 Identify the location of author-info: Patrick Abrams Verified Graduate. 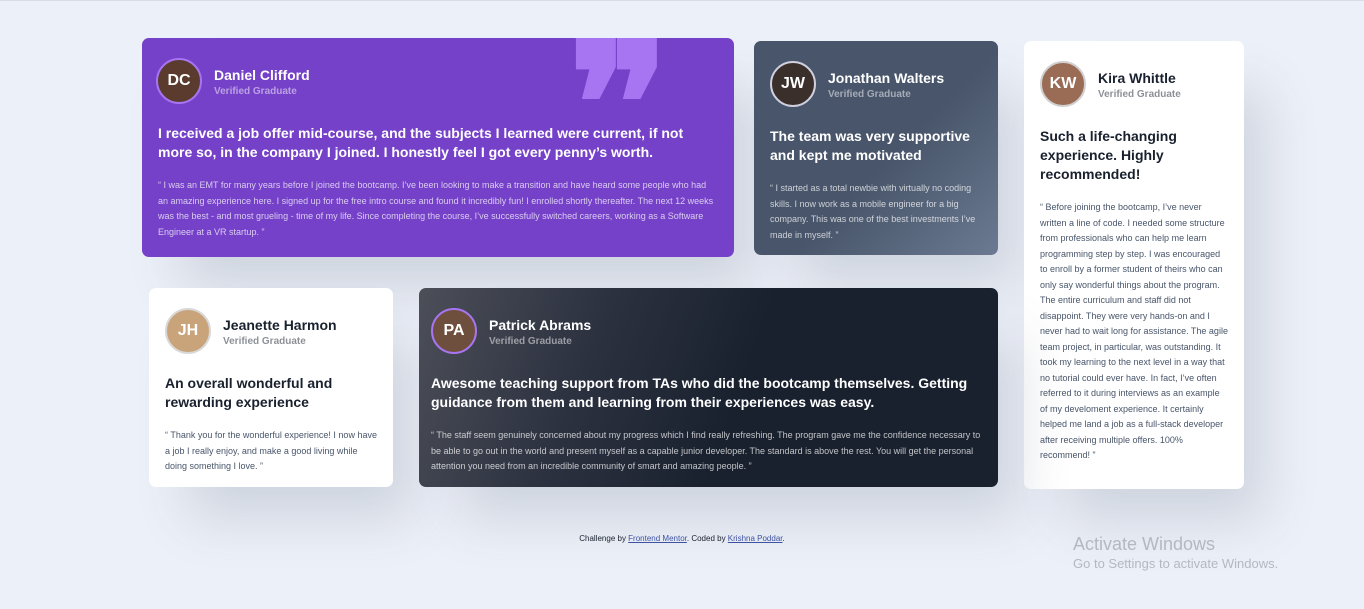
(540, 331).